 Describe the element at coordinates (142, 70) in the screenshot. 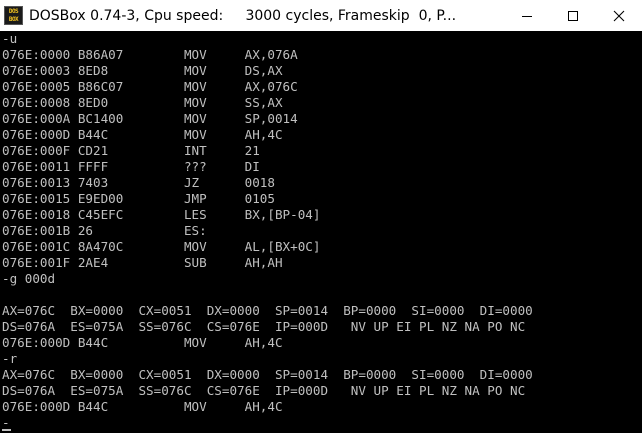

I see `console-line: 076E:0003 8ED8 MOV DS,AX` at that location.